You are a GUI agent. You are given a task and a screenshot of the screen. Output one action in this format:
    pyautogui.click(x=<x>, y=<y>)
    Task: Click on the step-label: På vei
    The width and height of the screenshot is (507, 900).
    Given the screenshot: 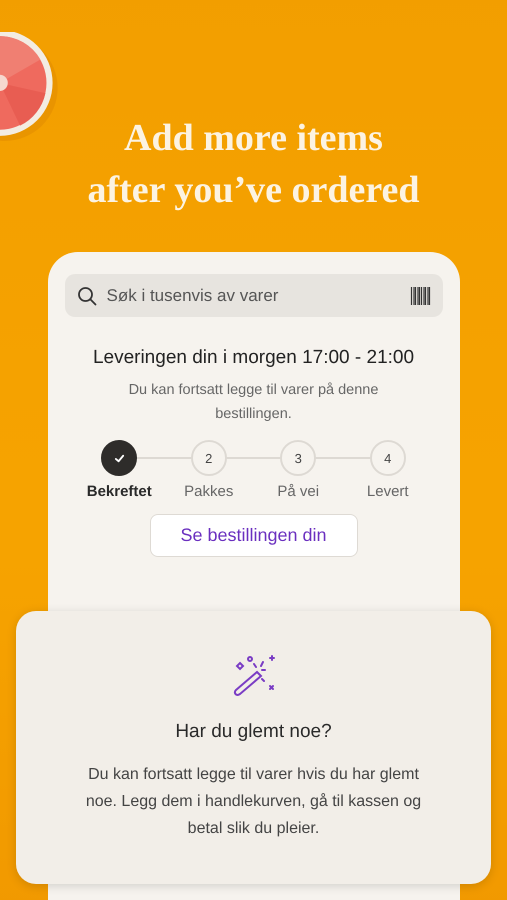 What is the action you would take?
    pyautogui.click(x=298, y=491)
    